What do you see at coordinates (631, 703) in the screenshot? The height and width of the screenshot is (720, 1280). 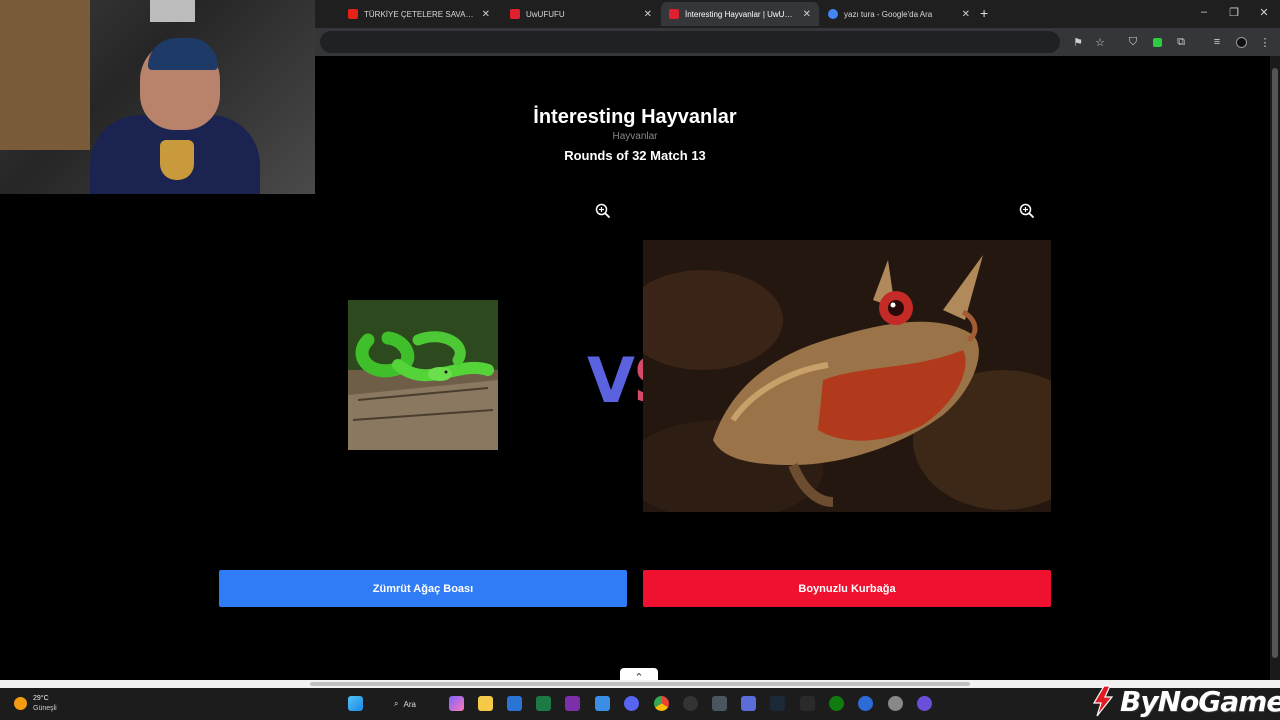 I see `discord-icon` at bounding box center [631, 703].